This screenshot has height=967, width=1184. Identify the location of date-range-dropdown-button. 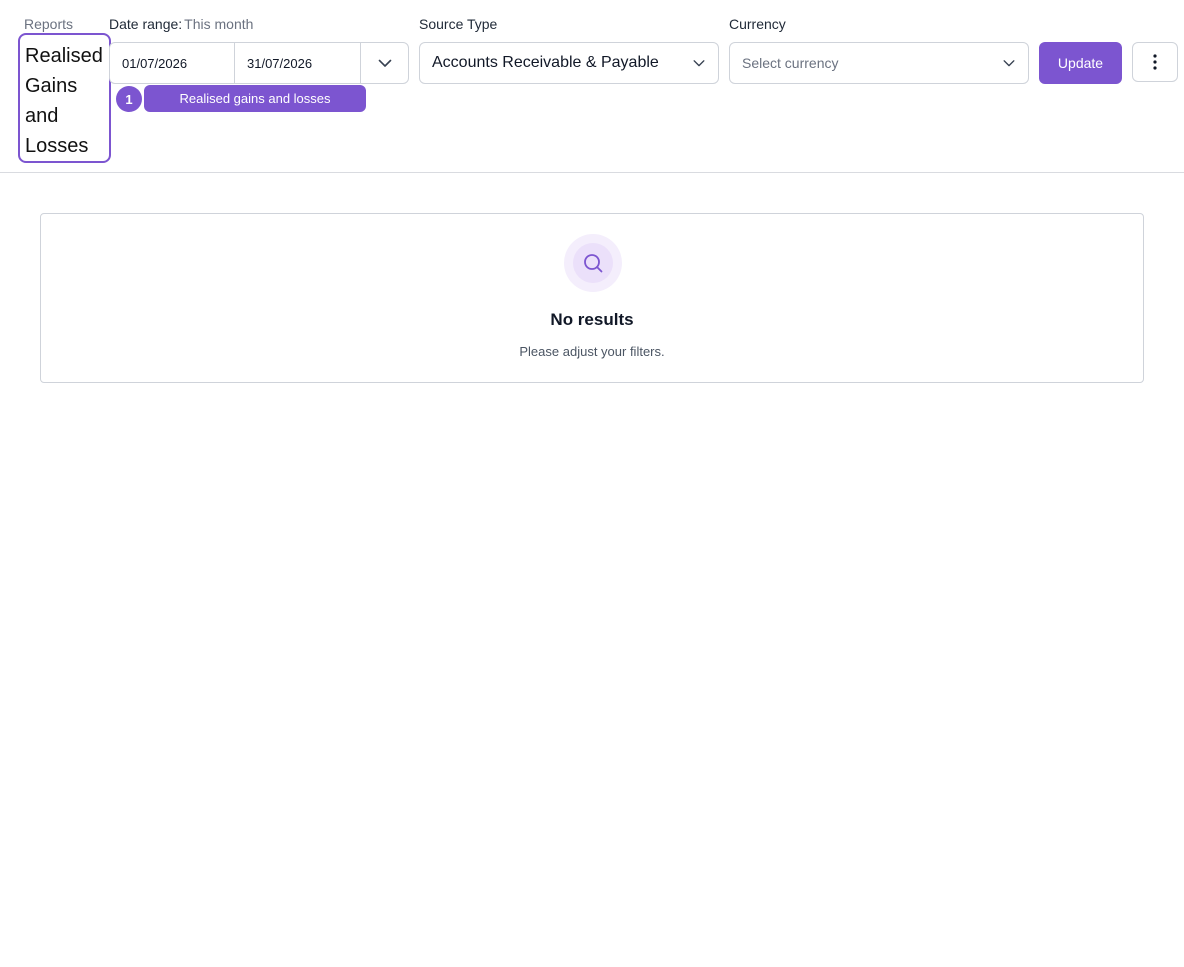
(384, 63).